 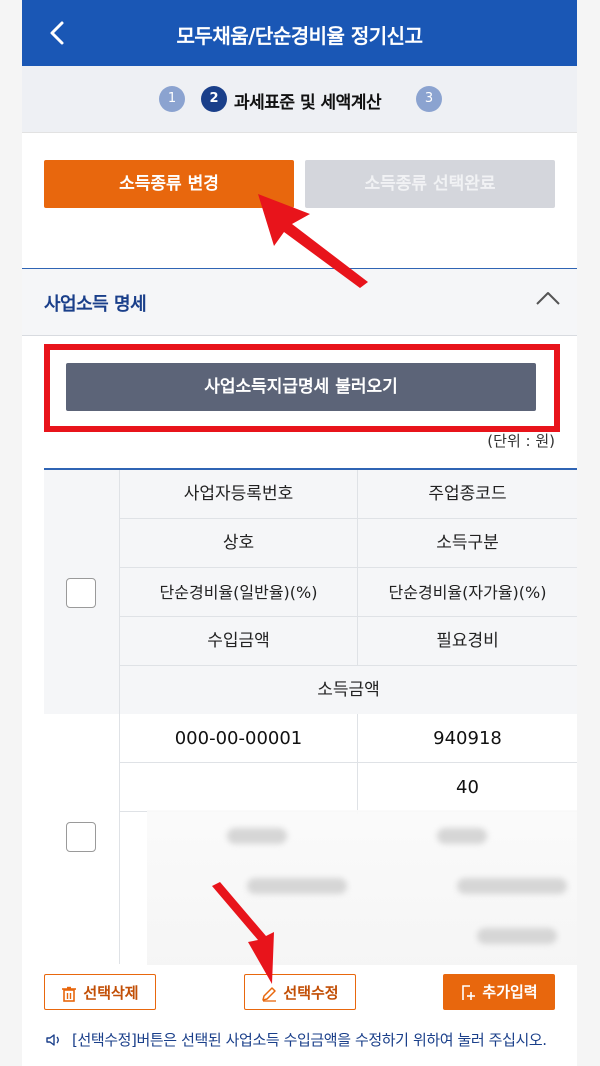 I want to click on row-income-type: 40, so click(x=467, y=787).